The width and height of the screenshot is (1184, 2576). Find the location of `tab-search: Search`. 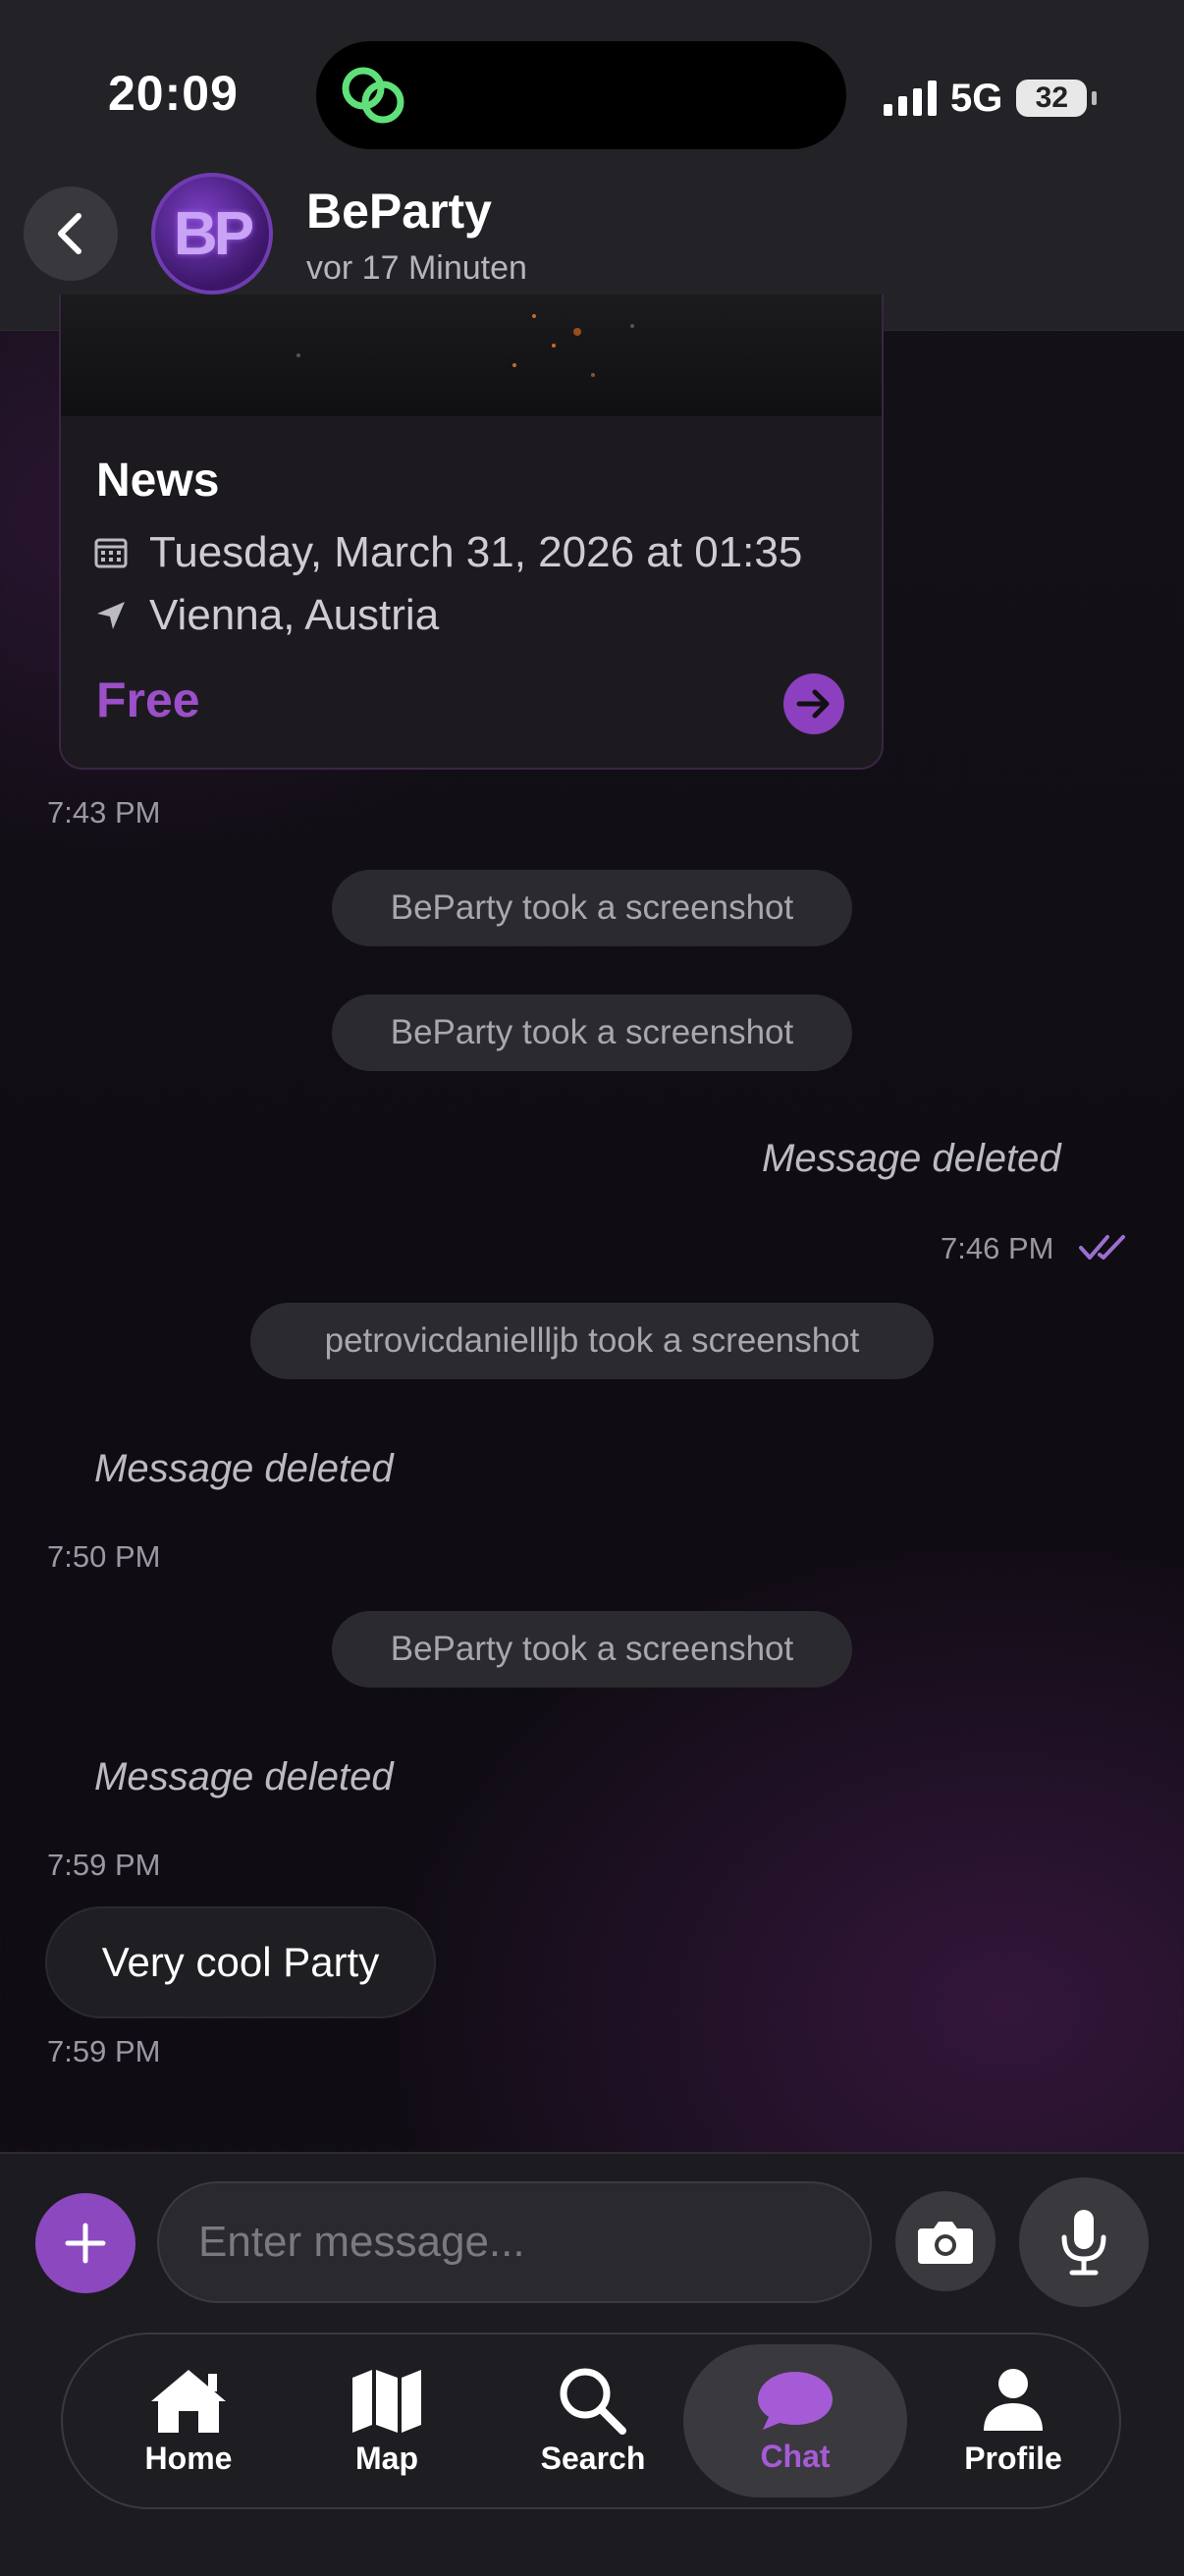

tab-search: Search is located at coordinates (593, 2420).